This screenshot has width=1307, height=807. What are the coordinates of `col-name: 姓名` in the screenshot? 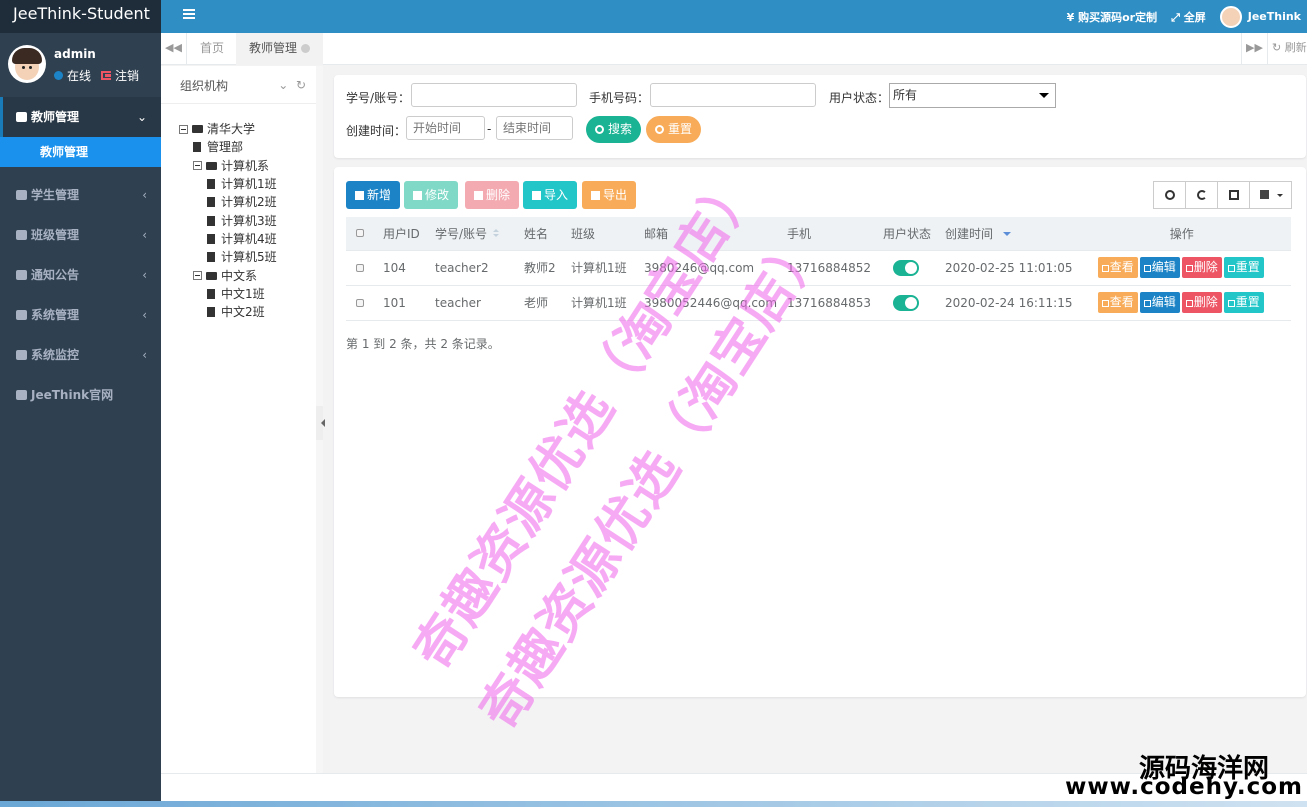 It's located at (537, 234).